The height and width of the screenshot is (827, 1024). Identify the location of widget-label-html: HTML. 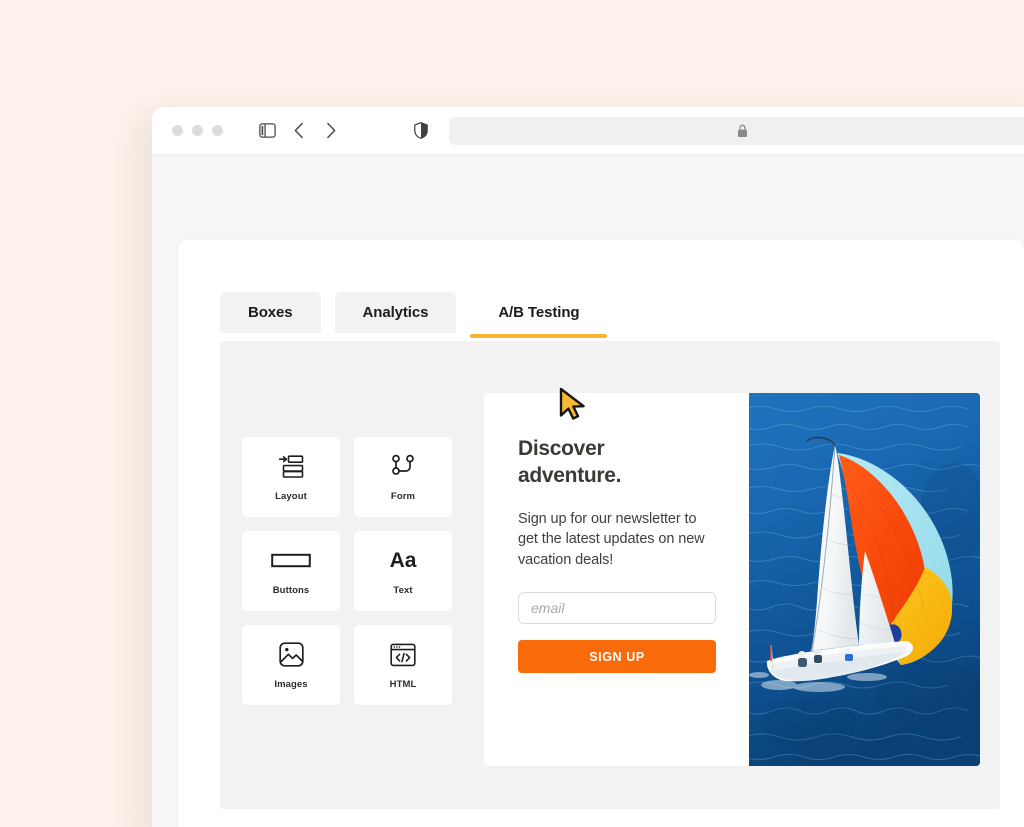
(403, 684).